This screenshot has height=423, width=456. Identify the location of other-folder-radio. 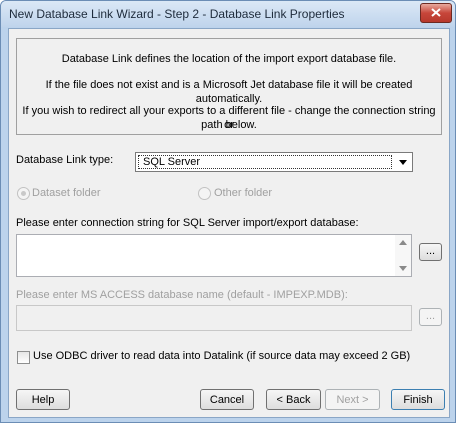
(204, 193).